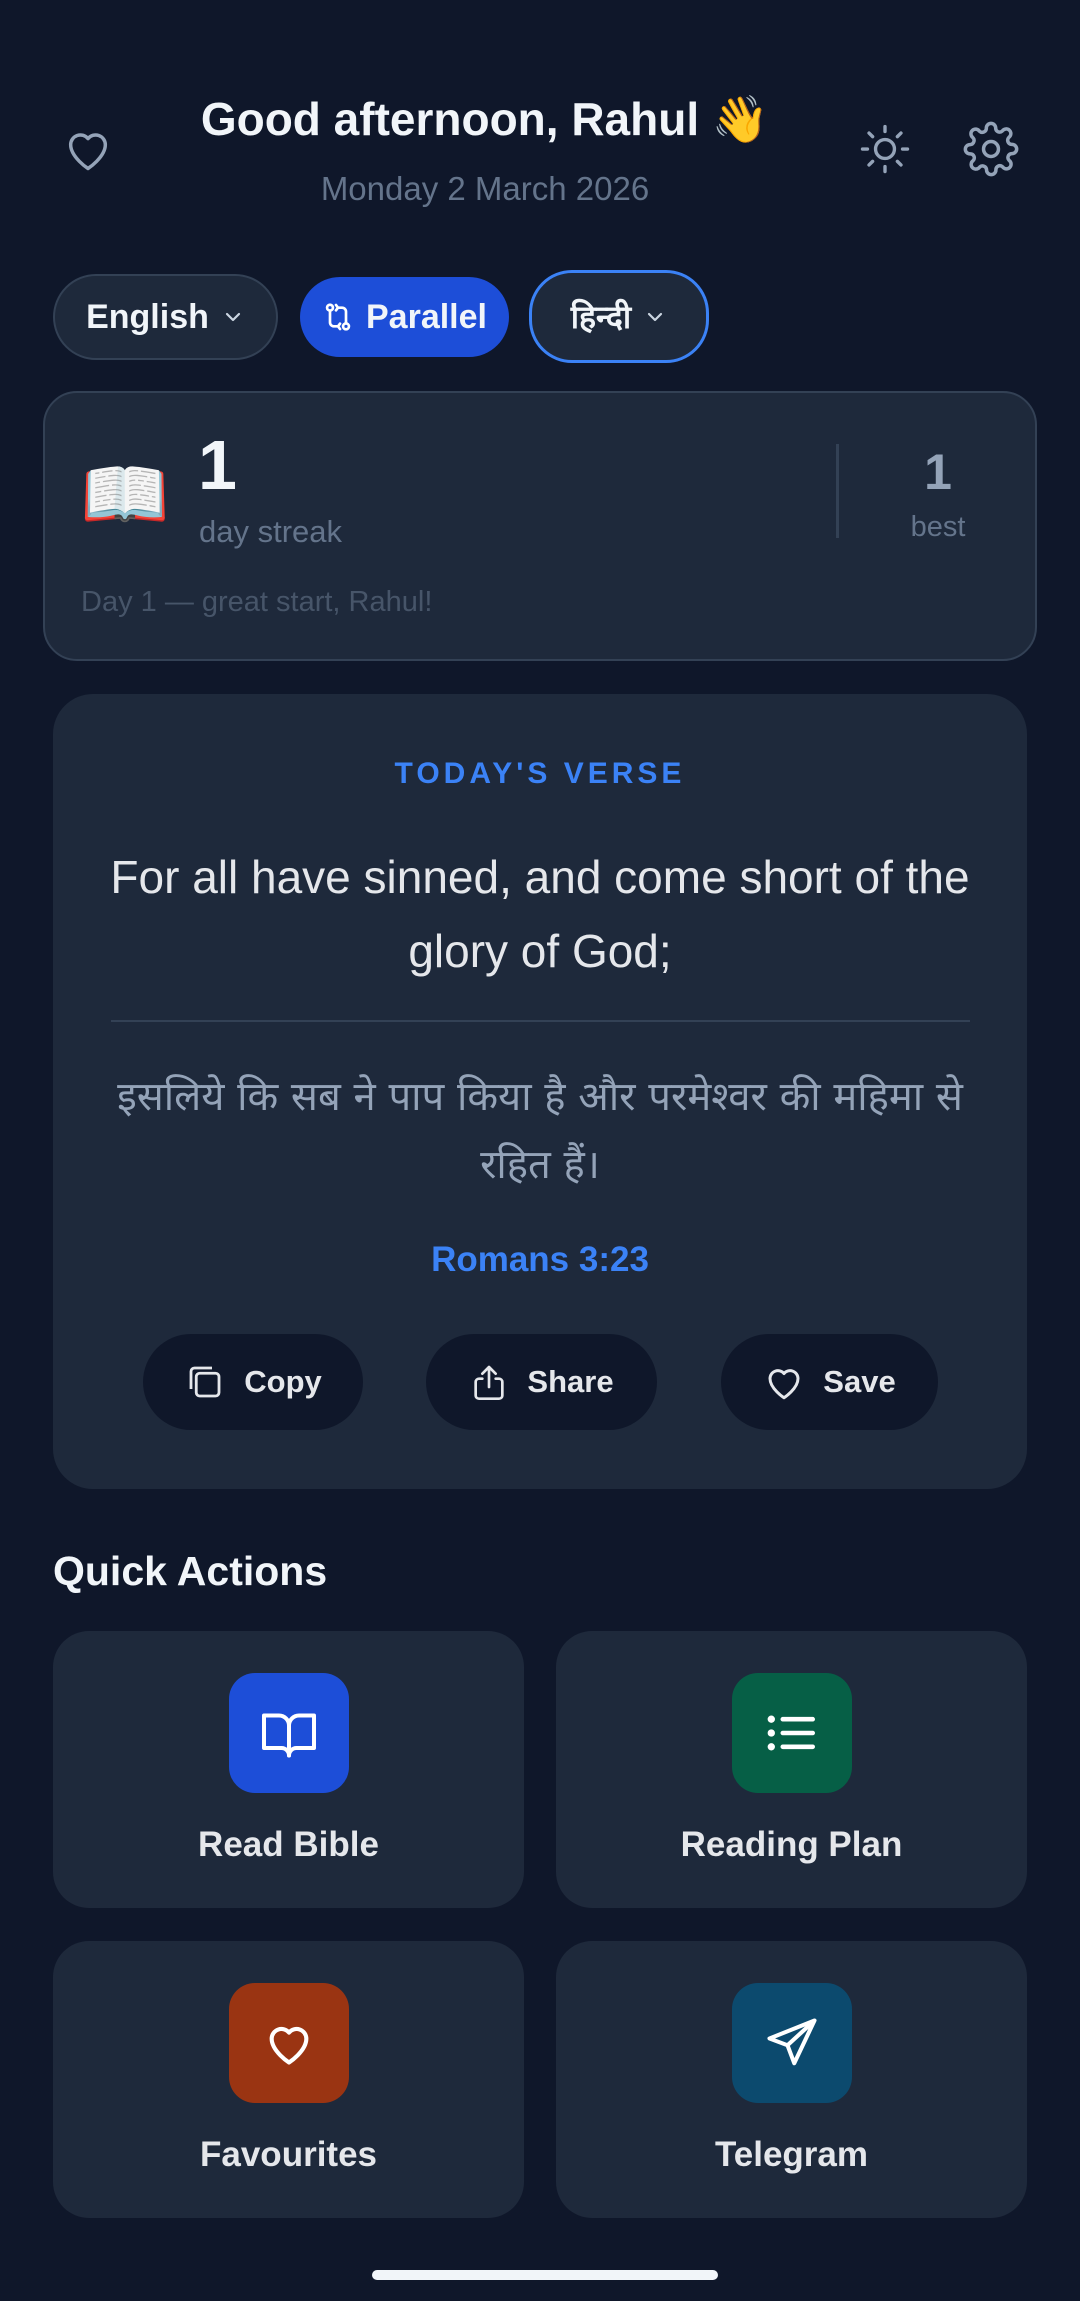 The image size is (1080, 2301). What do you see at coordinates (205, 1382) in the screenshot?
I see `copy-icon` at bounding box center [205, 1382].